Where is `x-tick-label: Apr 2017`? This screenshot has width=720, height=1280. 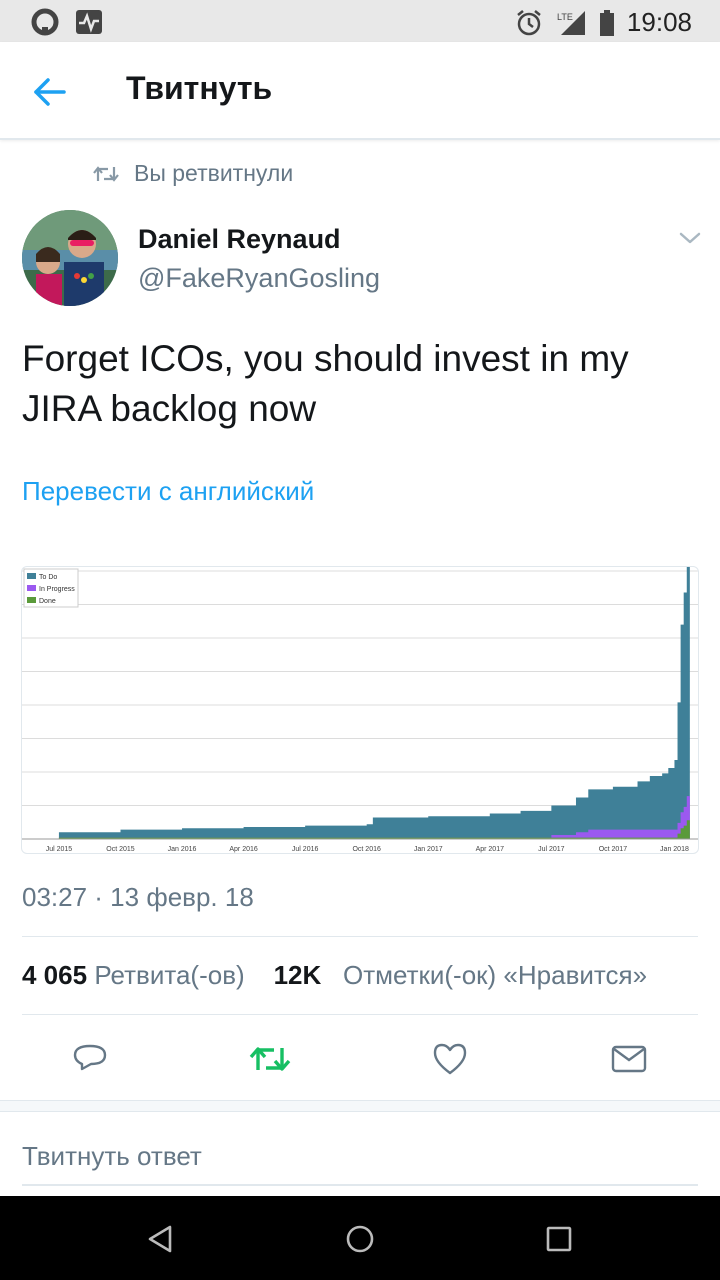
x-tick-label: Apr 2017 is located at coordinates (490, 849).